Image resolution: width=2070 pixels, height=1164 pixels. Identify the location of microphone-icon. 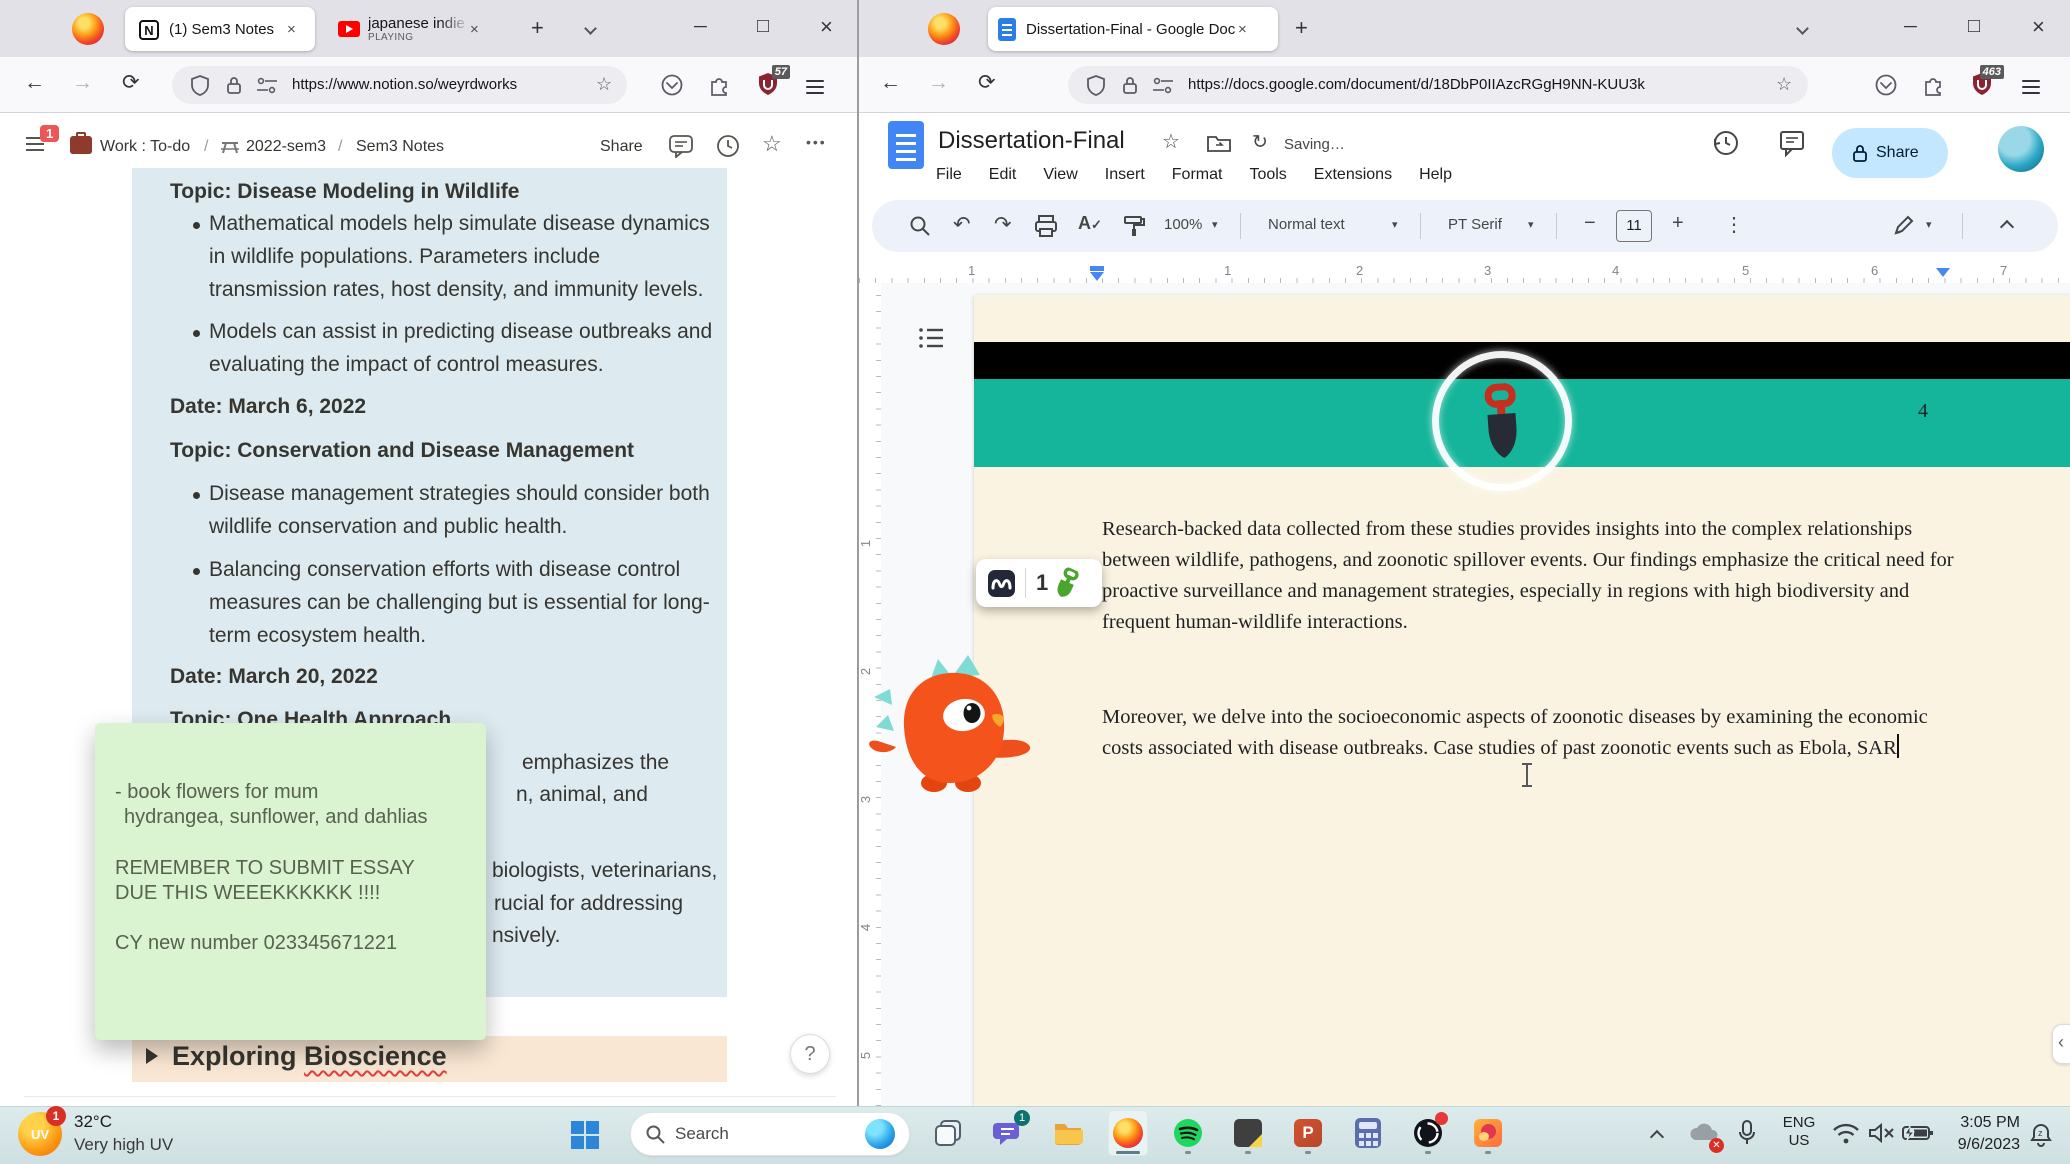
(1747, 1133).